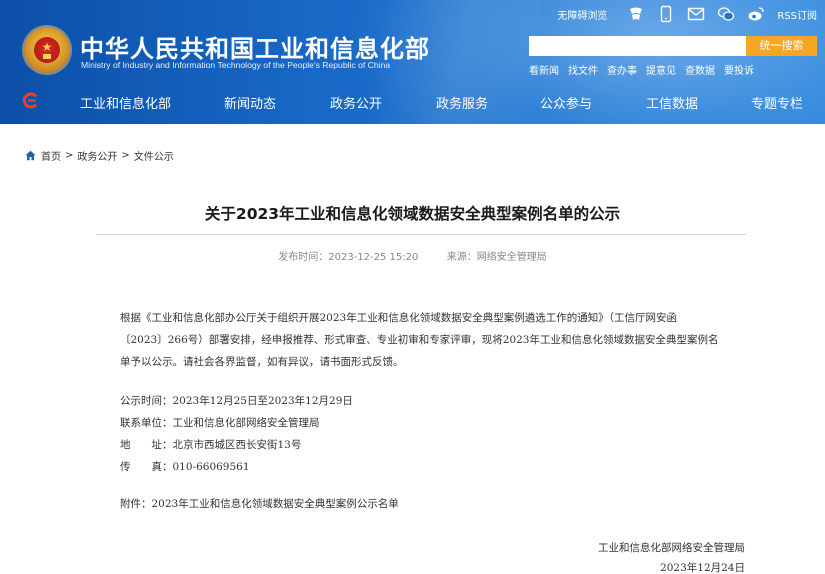  What do you see at coordinates (696, 14) in the screenshot?
I see `mail-icon` at bounding box center [696, 14].